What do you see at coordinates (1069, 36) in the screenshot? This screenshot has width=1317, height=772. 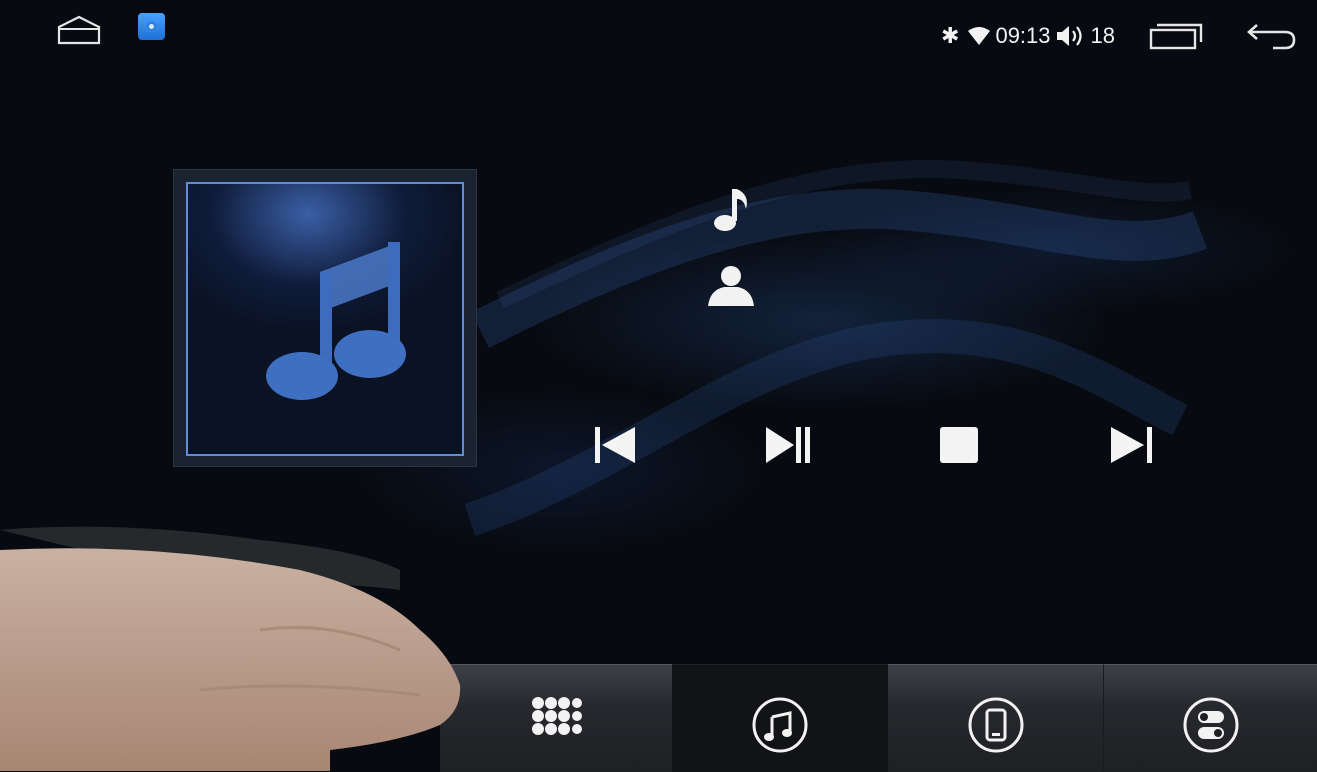 I see `volume-icon` at bounding box center [1069, 36].